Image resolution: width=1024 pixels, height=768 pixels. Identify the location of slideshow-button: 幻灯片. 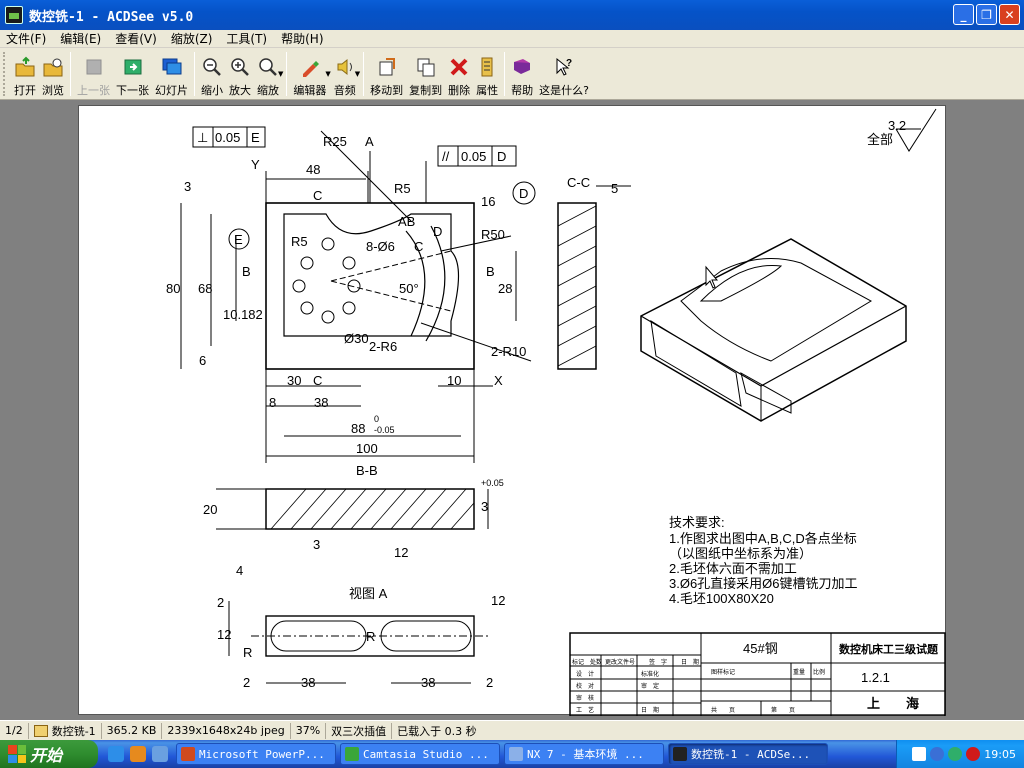
(171, 74).